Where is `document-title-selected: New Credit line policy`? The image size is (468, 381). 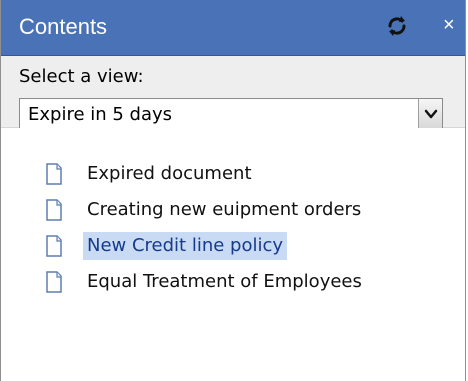
document-title-selected: New Credit line policy is located at coordinates (185, 246).